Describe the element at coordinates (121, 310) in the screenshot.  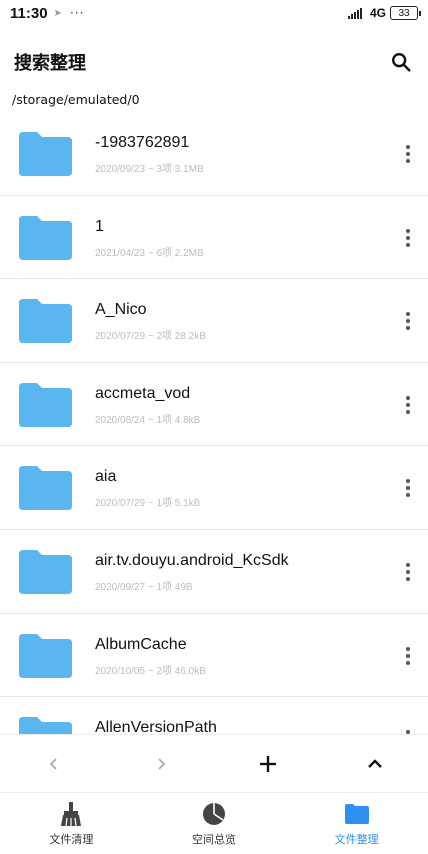
I see `file-name: A_Nico` at that location.